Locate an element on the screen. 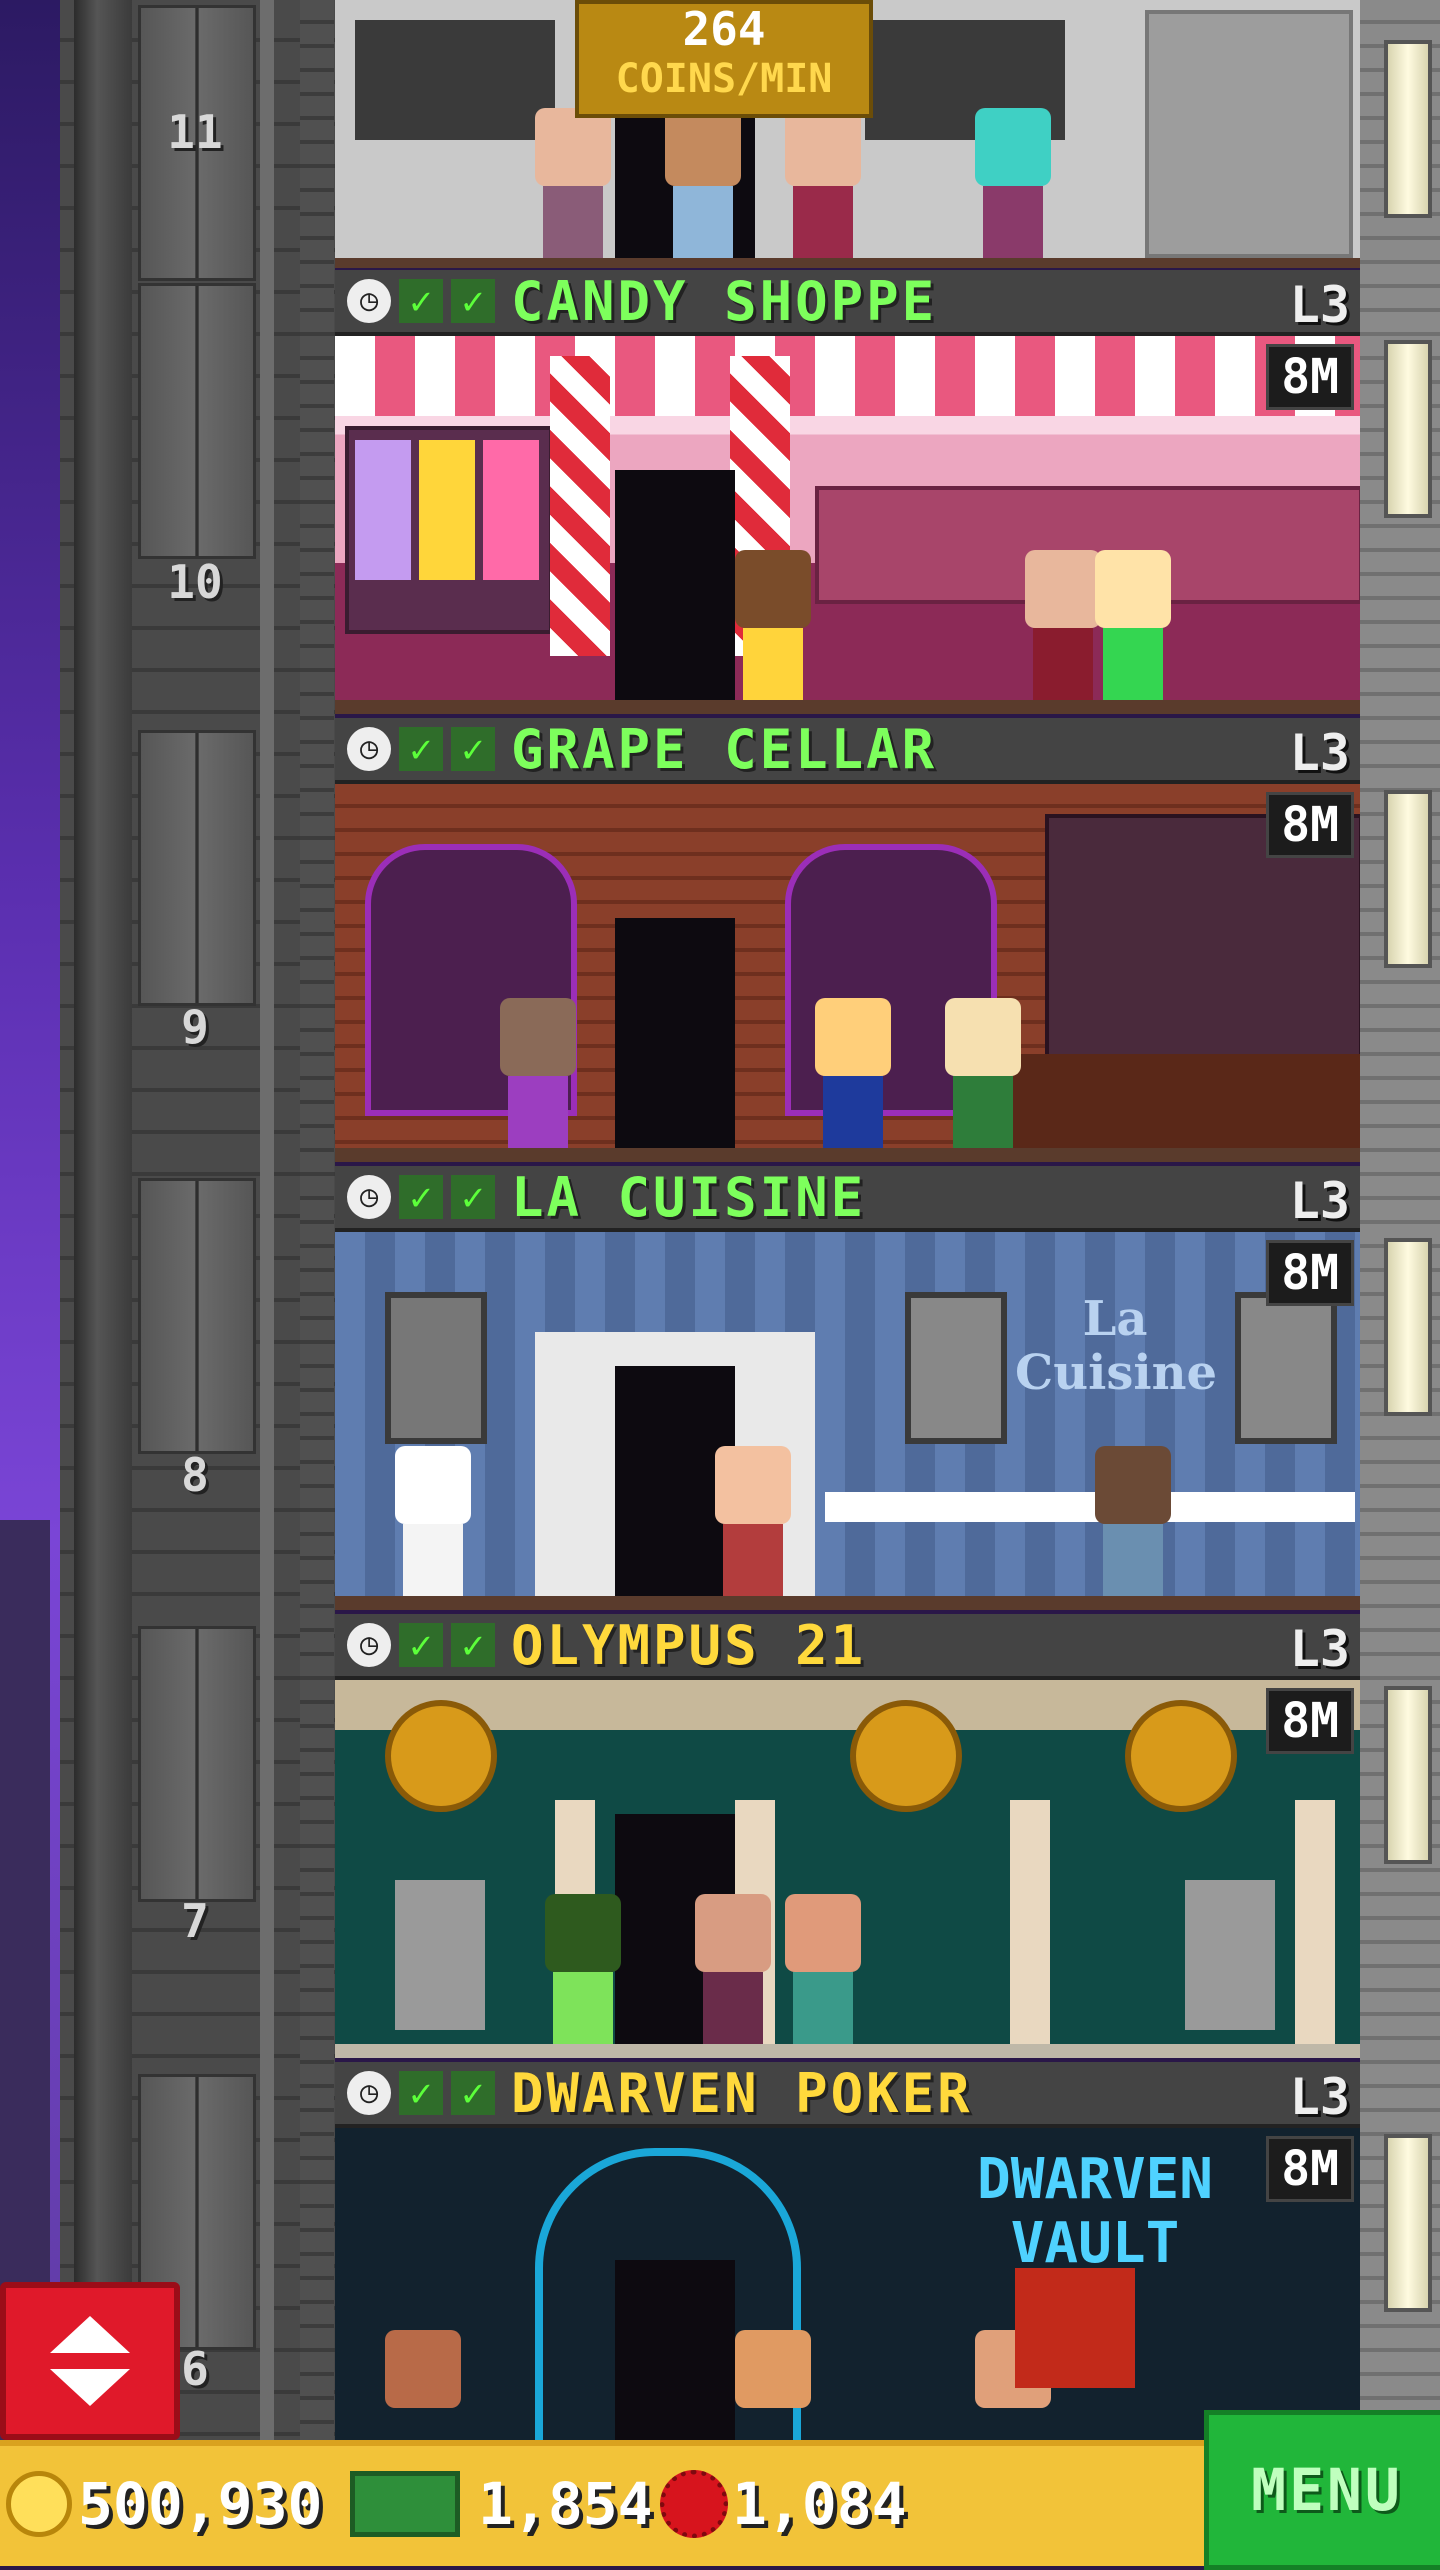 The height and width of the screenshot is (2570, 1440). floor-number-7: 7 is located at coordinates (195, 1921).